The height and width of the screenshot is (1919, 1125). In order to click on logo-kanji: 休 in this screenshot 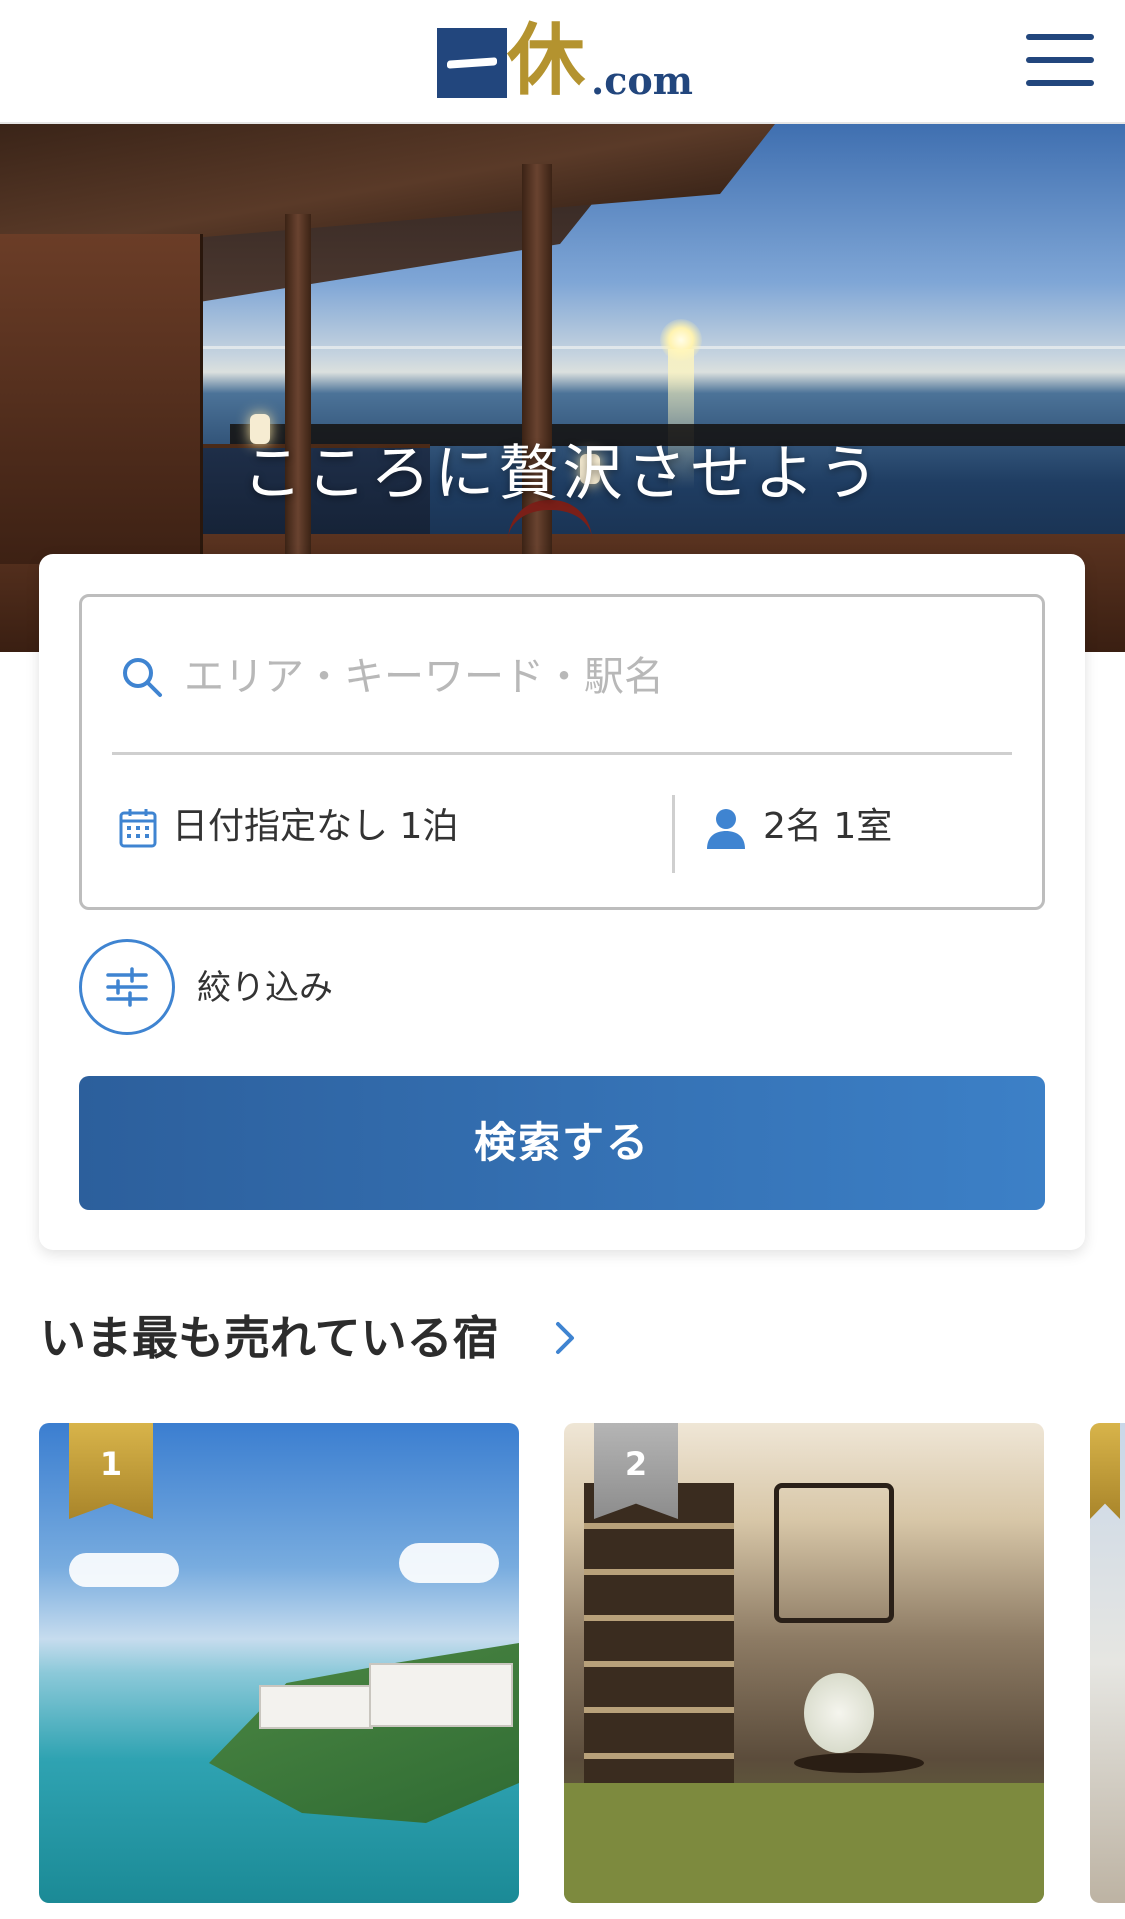, I will do `click(546, 60)`.